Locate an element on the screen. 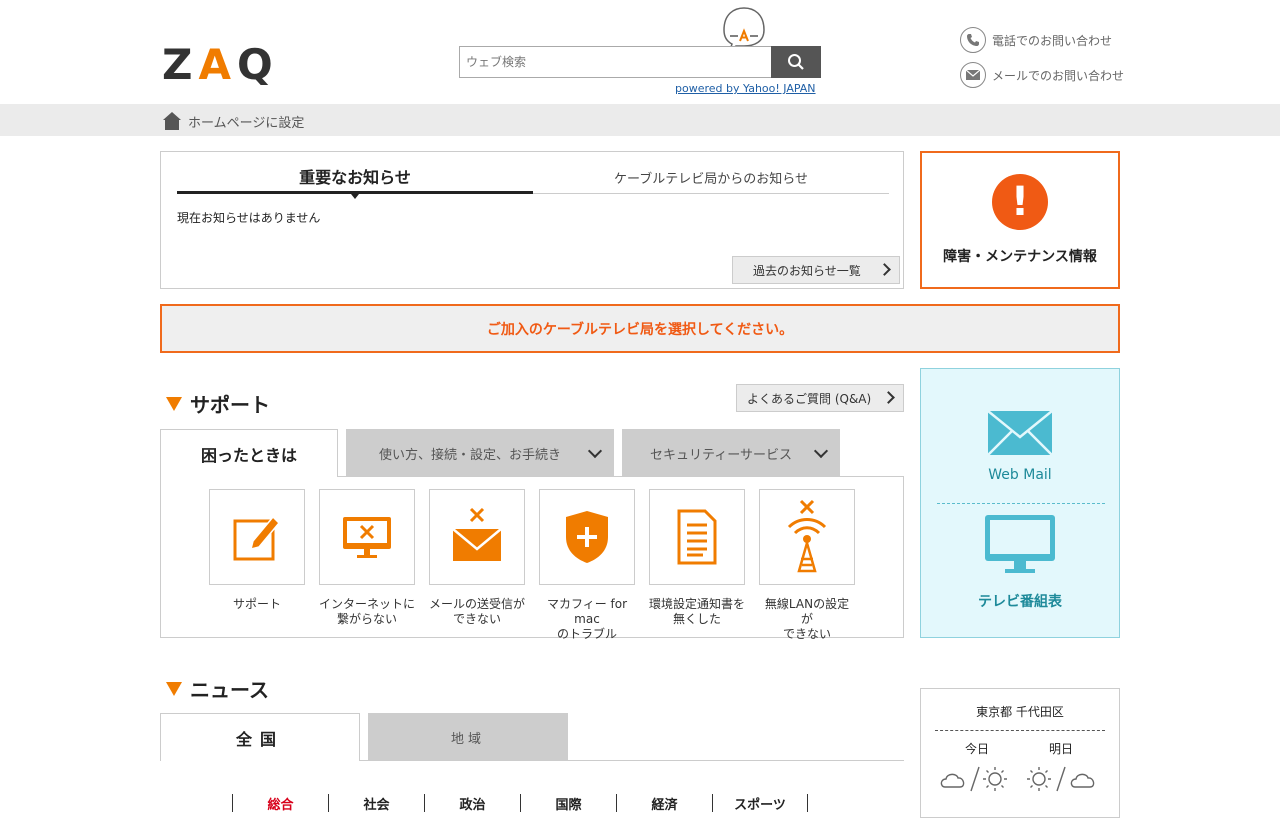 This screenshot has width=1280, height=818. tab-news-national: 全国 is located at coordinates (260, 737).